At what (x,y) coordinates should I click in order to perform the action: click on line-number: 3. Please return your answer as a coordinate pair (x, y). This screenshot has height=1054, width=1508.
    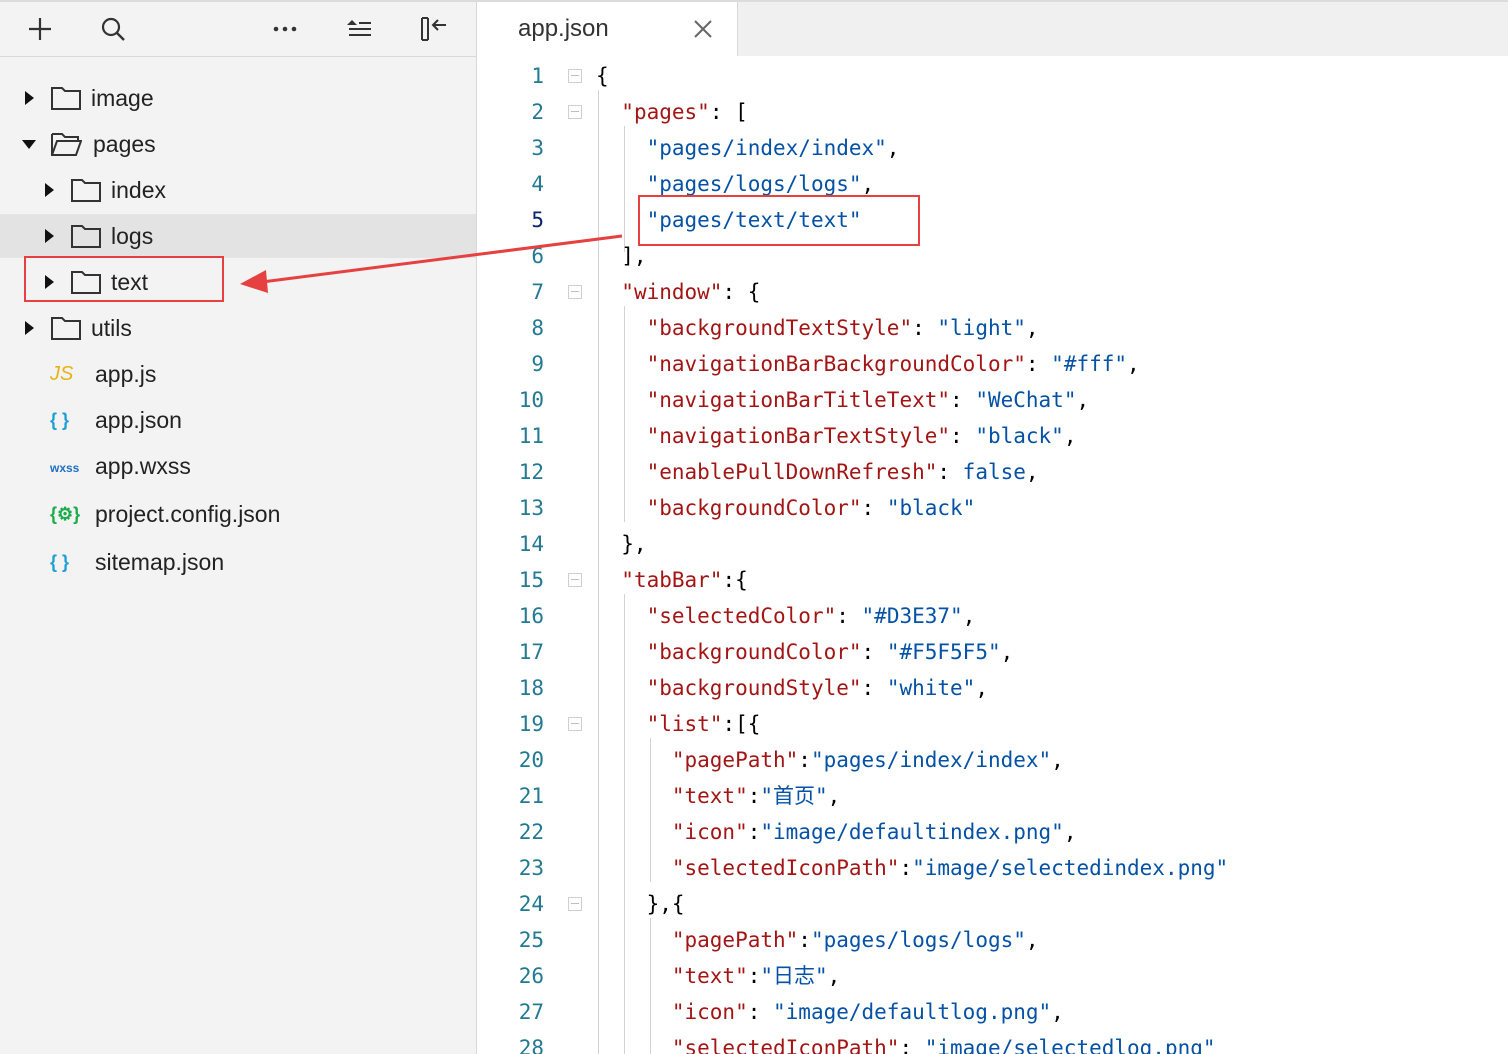
    Looking at the image, I should click on (537, 148).